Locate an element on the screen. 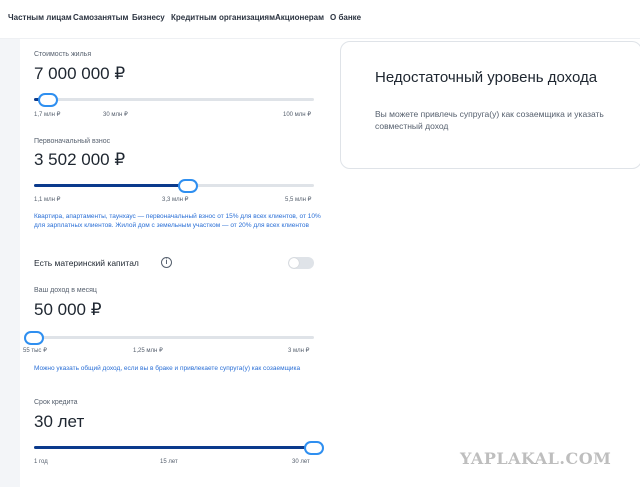  term-slider-track is located at coordinates (174, 447).